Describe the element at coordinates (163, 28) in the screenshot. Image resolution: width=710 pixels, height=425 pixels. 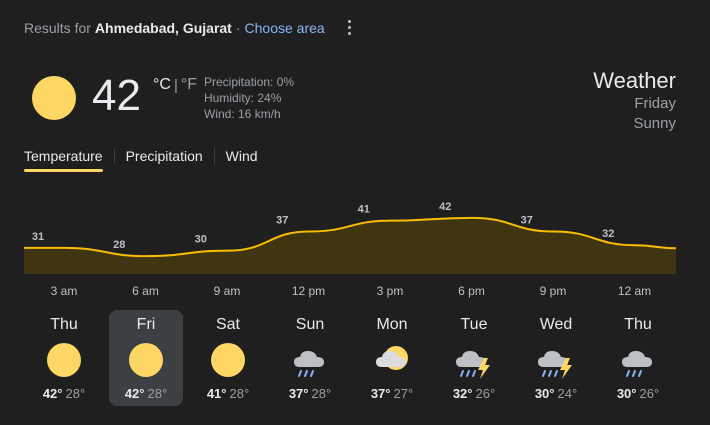
I see `location-label: Ahmedabad, Gujarat` at that location.